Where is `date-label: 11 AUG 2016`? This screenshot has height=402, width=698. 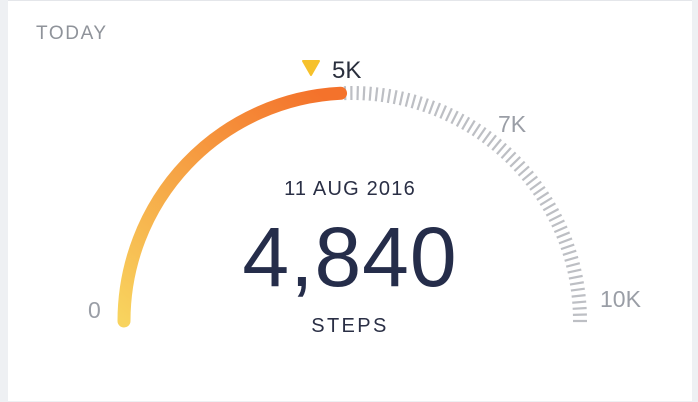 date-label: 11 AUG 2016 is located at coordinates (350, 189).